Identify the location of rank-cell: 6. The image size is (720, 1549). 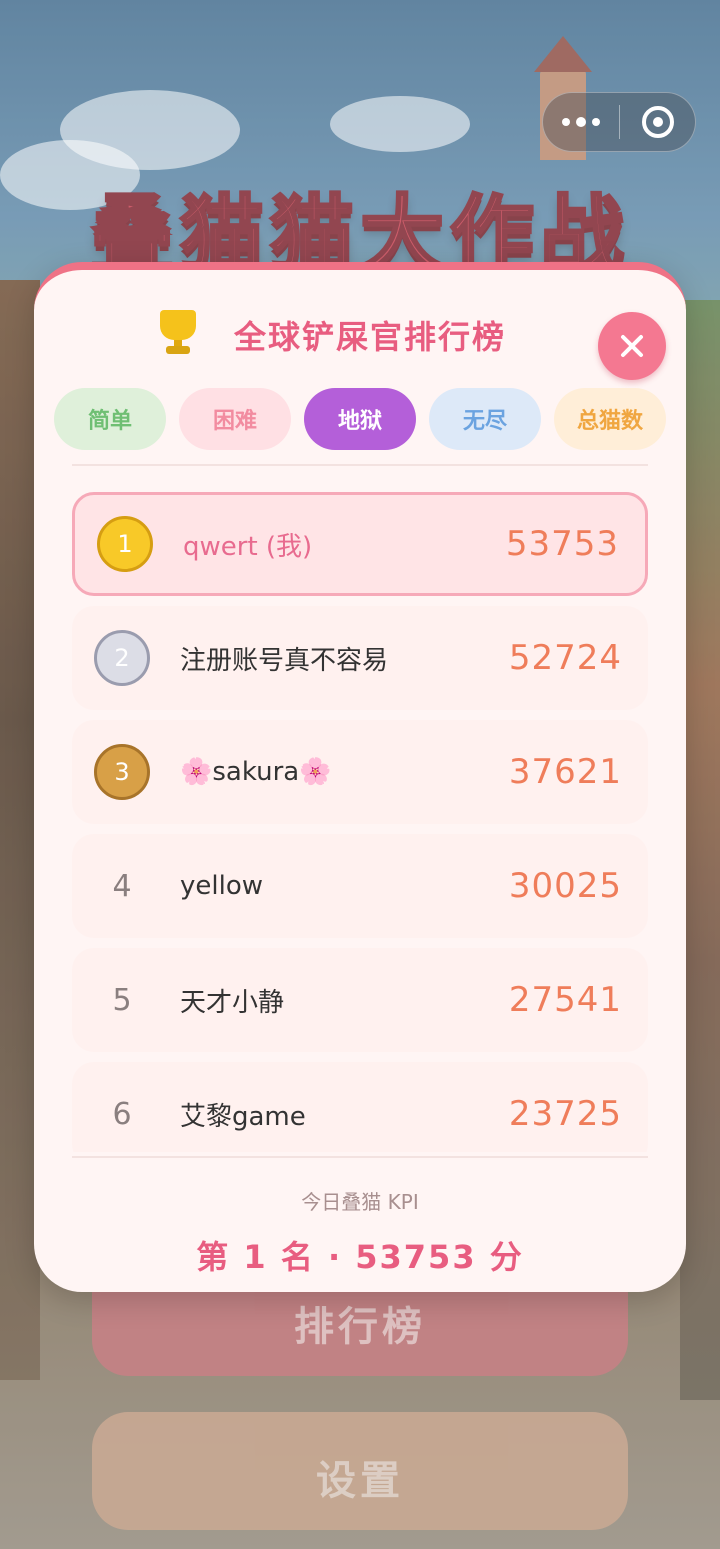
(122, 1107).